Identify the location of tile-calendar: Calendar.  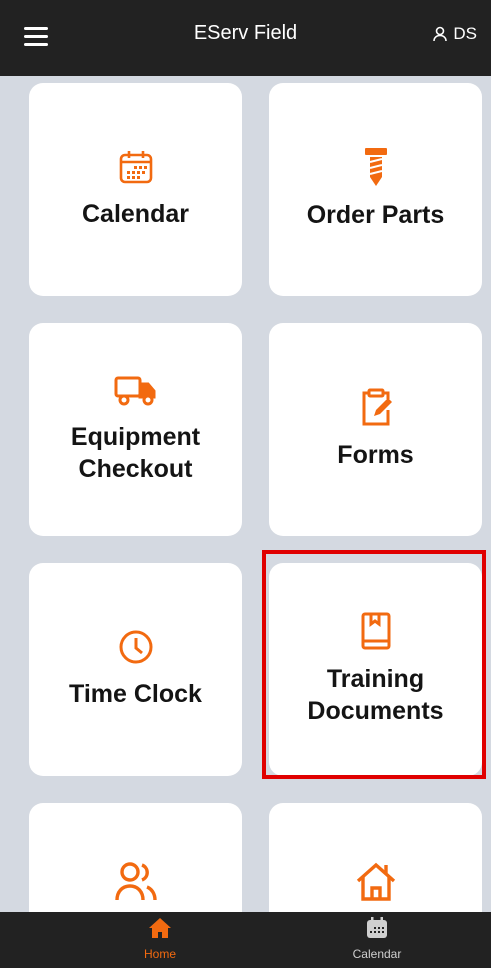
(135, 189).